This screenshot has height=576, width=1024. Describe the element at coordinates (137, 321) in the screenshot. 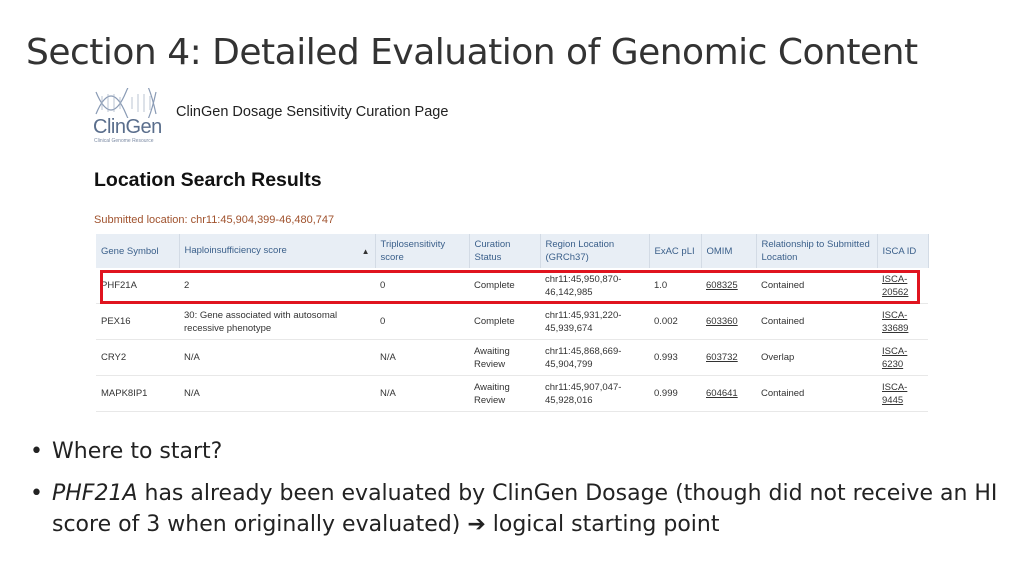

I see `cell-gene: PEX16` at that location.